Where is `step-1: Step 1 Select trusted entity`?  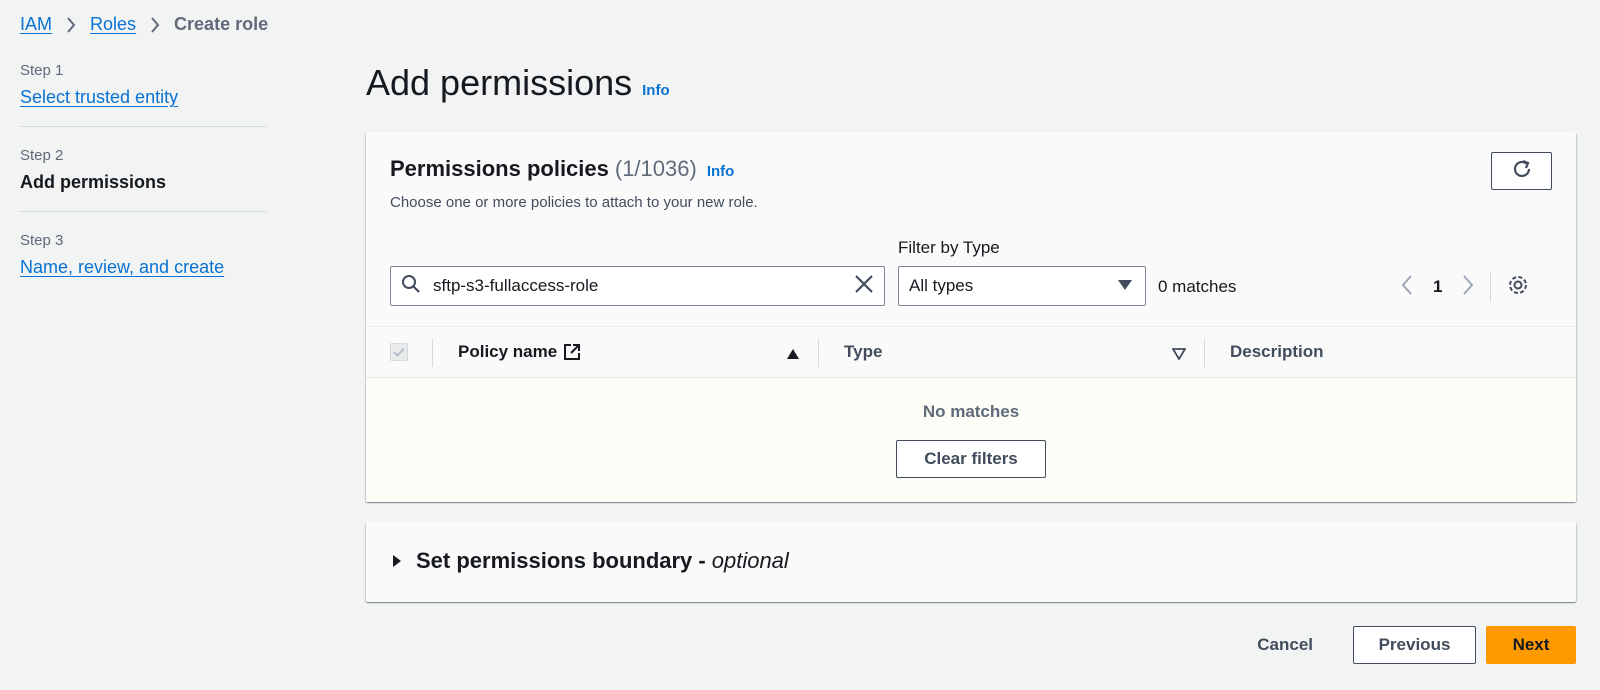 step-1: Step 1 Select trusted entity is located at coordinates (143, 94).